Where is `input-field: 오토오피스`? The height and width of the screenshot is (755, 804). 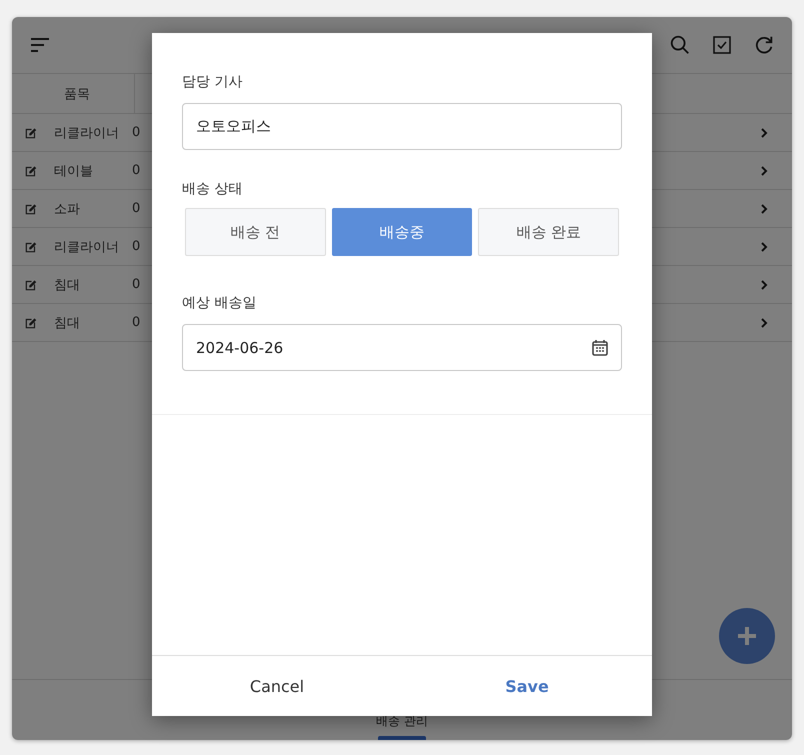
input-field: 오토오피스 is located at coordinates (402, 126).